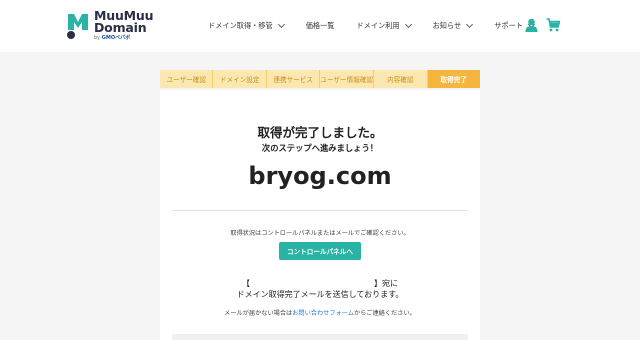 The width and height of the screenshot is (640, 340). What do you see at coordinates (320, 337) in the screenshot?
I see `lower-section` at bounding box center [320, 337].